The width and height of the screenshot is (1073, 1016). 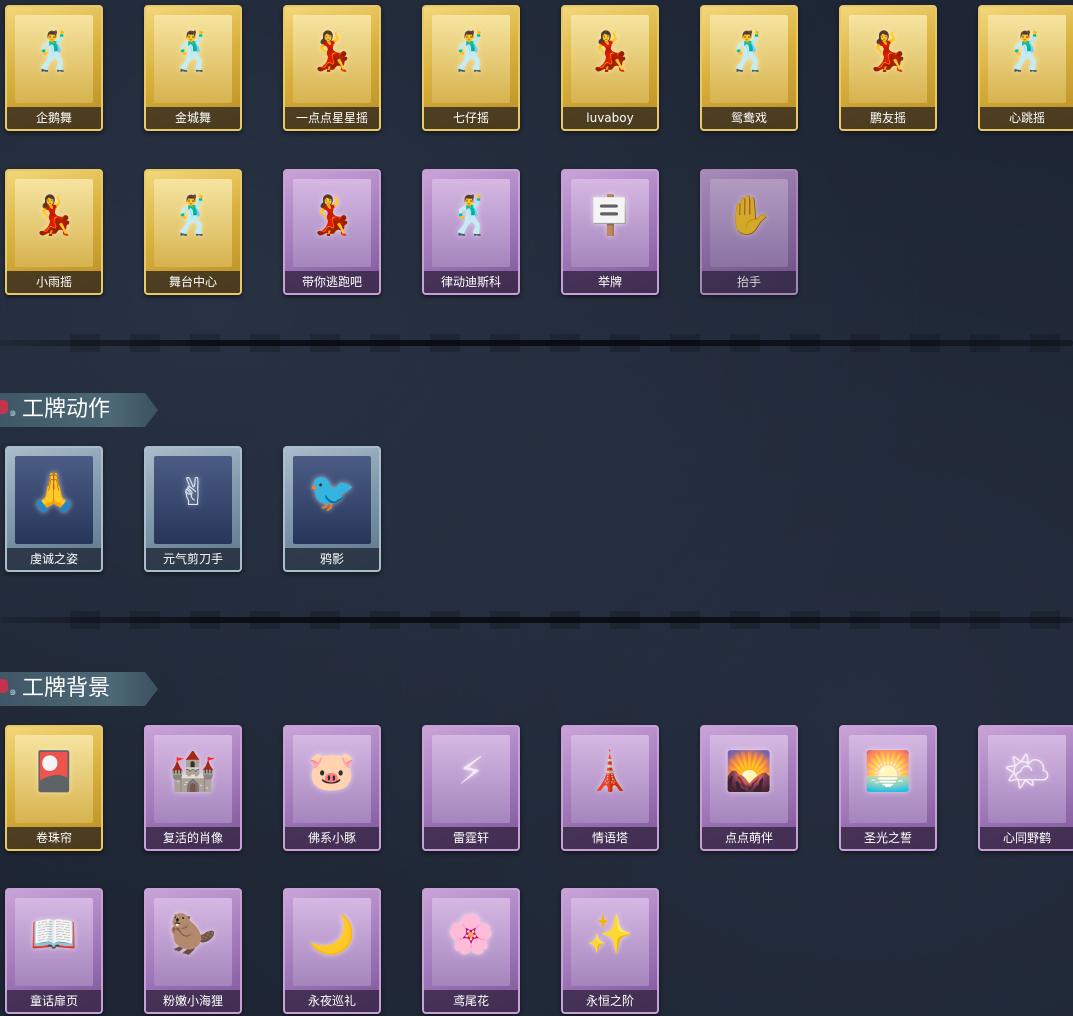 What do you see at coordinates (193, 559) in the screenshot?
I see `card-label: 元气剪刀手` at bounding box center [193, 559].